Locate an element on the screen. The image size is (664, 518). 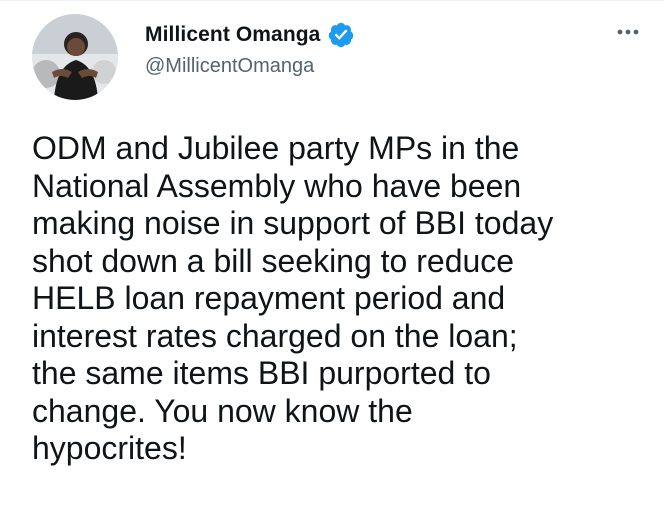
author-block: Millicent Omanga @MillicentOmanga is located at coordinates (250, 49).